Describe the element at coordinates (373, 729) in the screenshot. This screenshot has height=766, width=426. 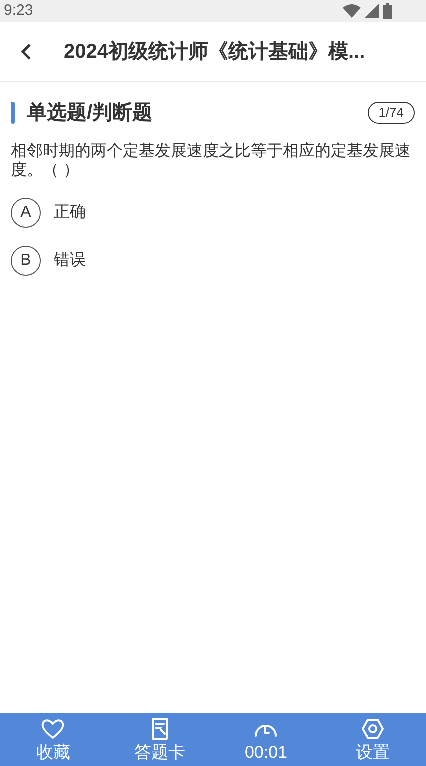
I see `settings-icon` at that location.